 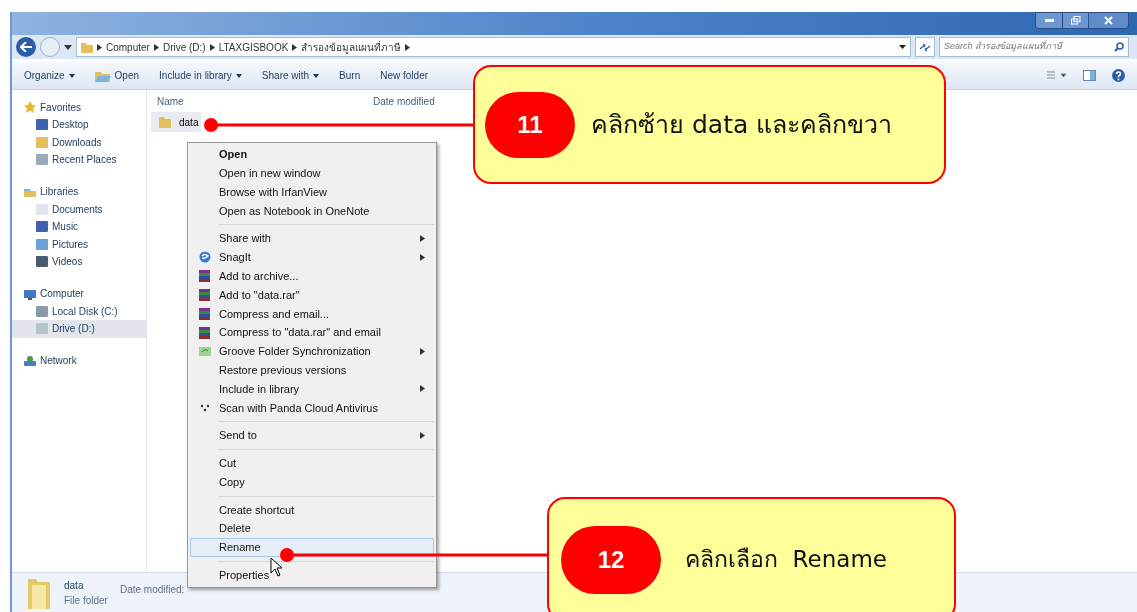 What do you see at coordinates (1003, 47) in the screenshot?
I see `search-placeholder: Search สำรองข้อมูลแผนที่ภาษี` at bounding box center [1003, 47].